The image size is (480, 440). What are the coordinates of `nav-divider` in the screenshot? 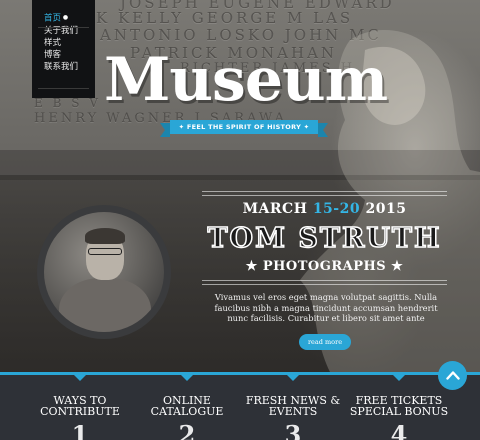 It's located at (63, 27).